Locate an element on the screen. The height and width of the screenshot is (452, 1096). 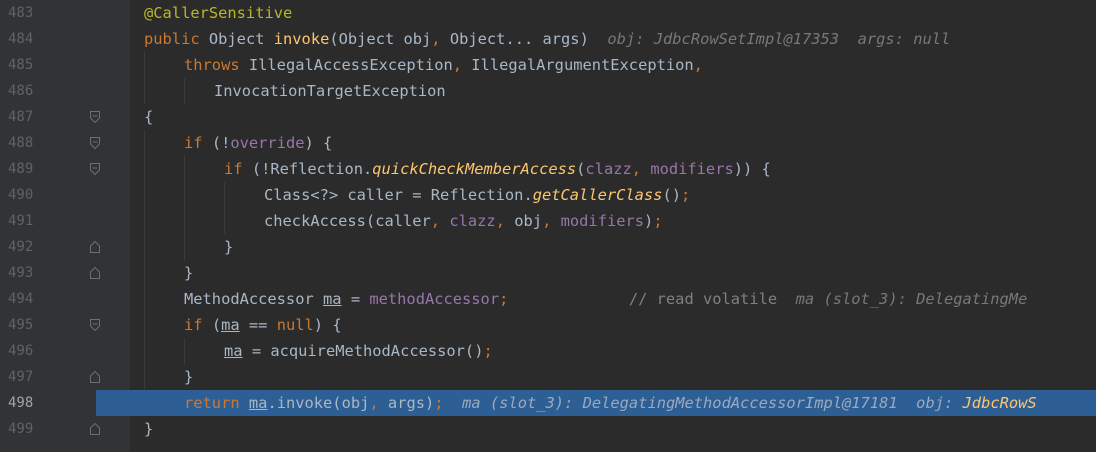
line-number: 488 is located at coordinates (21, 143).